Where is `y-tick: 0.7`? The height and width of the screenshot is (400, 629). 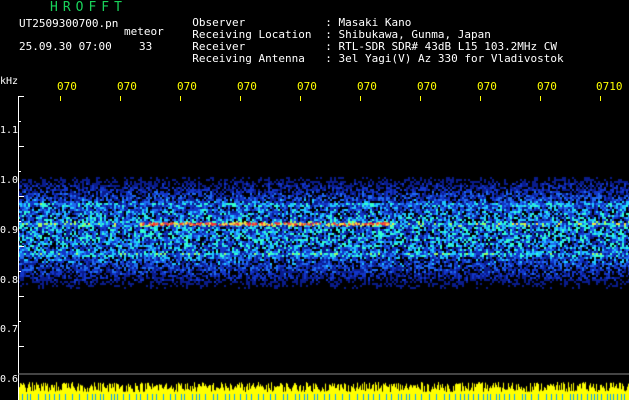
y-tick: 0.7 is located at coordinates (9, 329).